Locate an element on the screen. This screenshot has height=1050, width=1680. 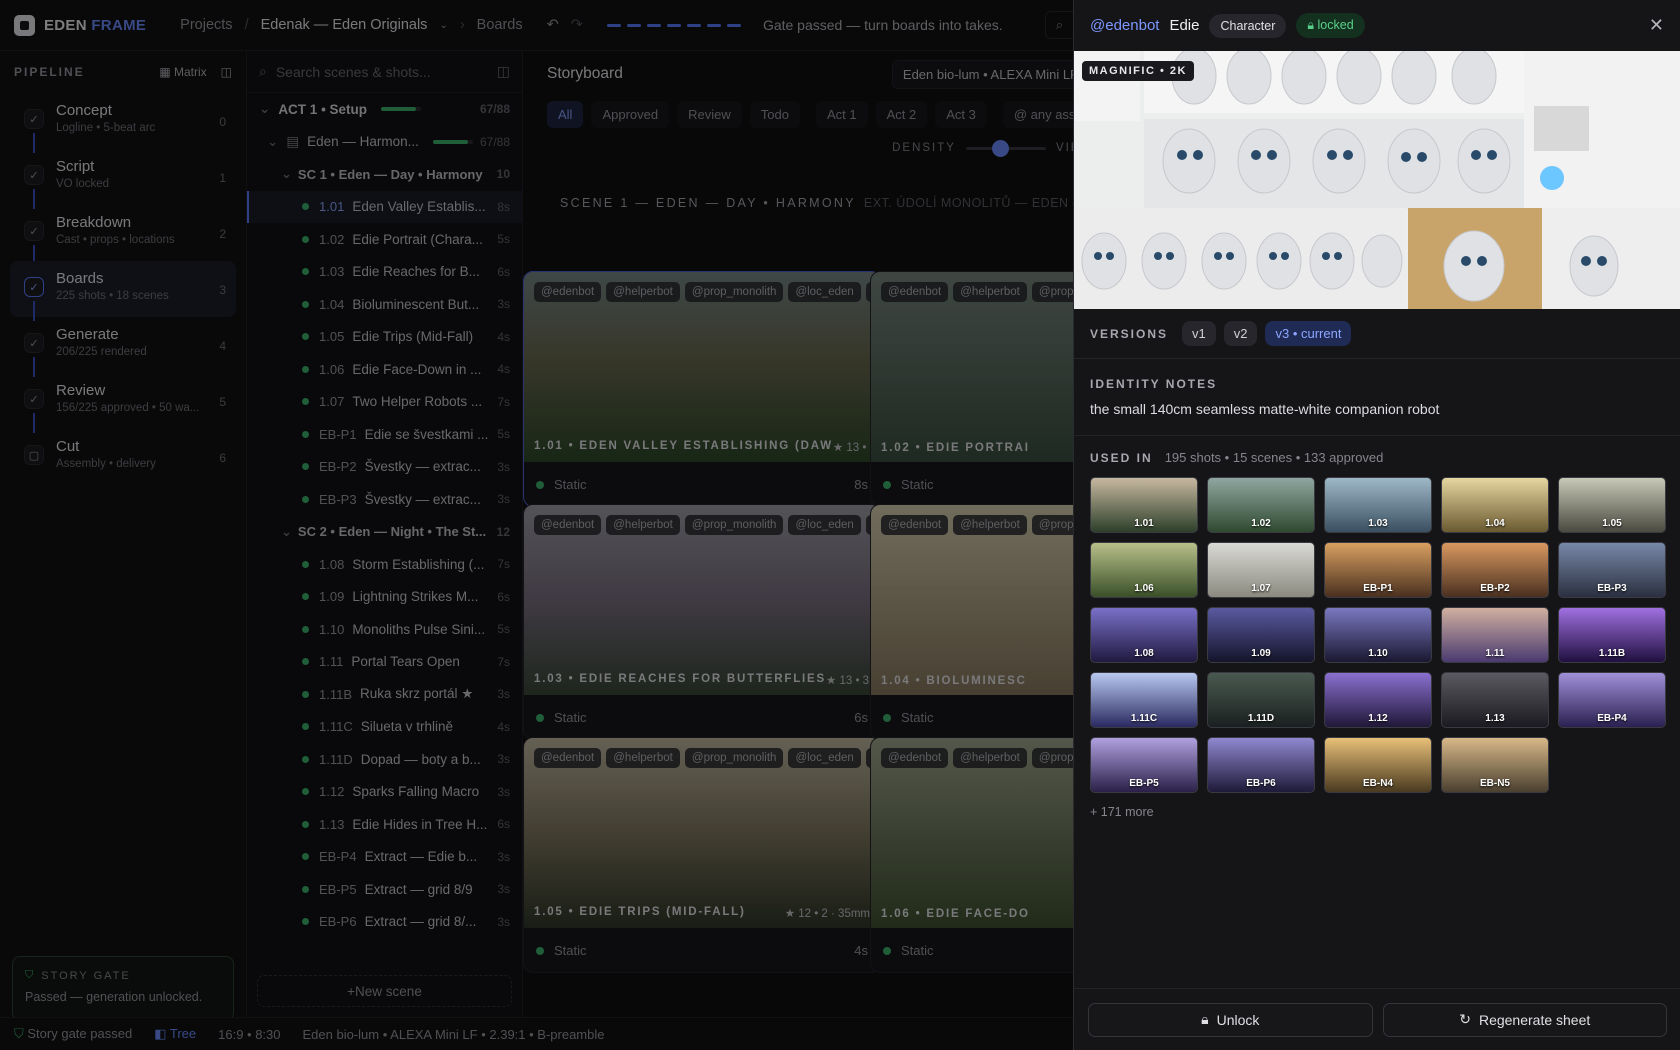
tree-shot: EB-P2 Švestky — extrac... 3s is located at coordinates (384, 467).